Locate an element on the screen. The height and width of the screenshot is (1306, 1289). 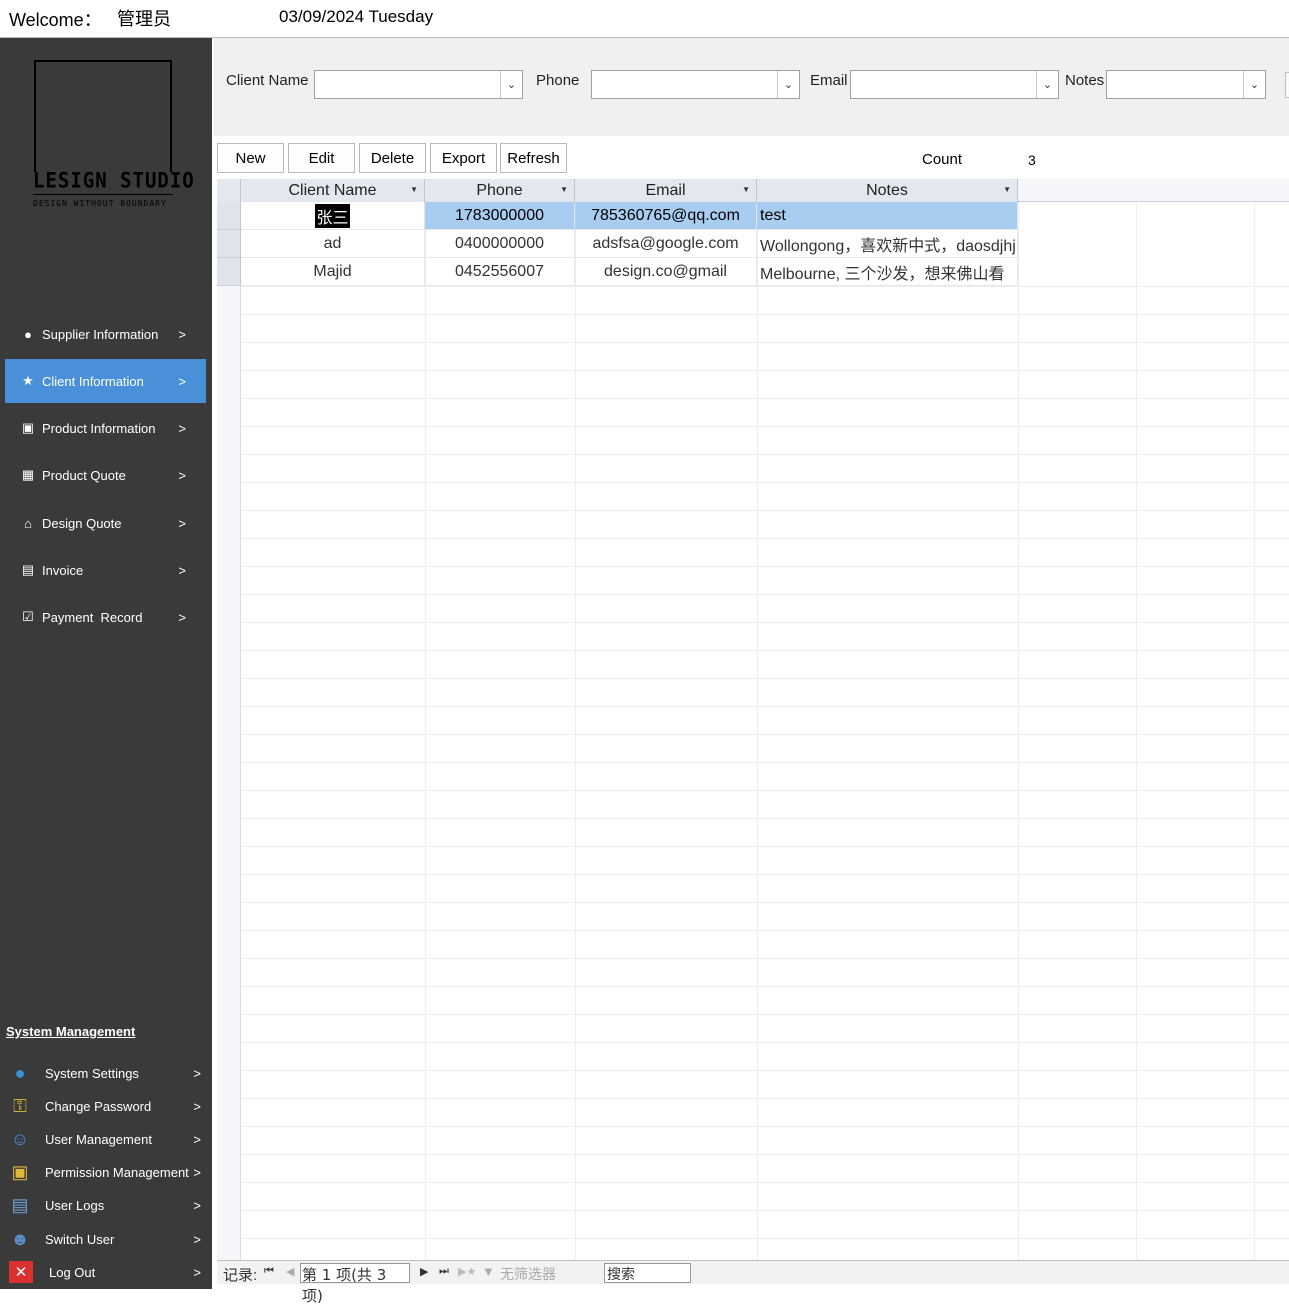
system-item-system-settings: ● System Settings > is located at coordinates (105, 1073).